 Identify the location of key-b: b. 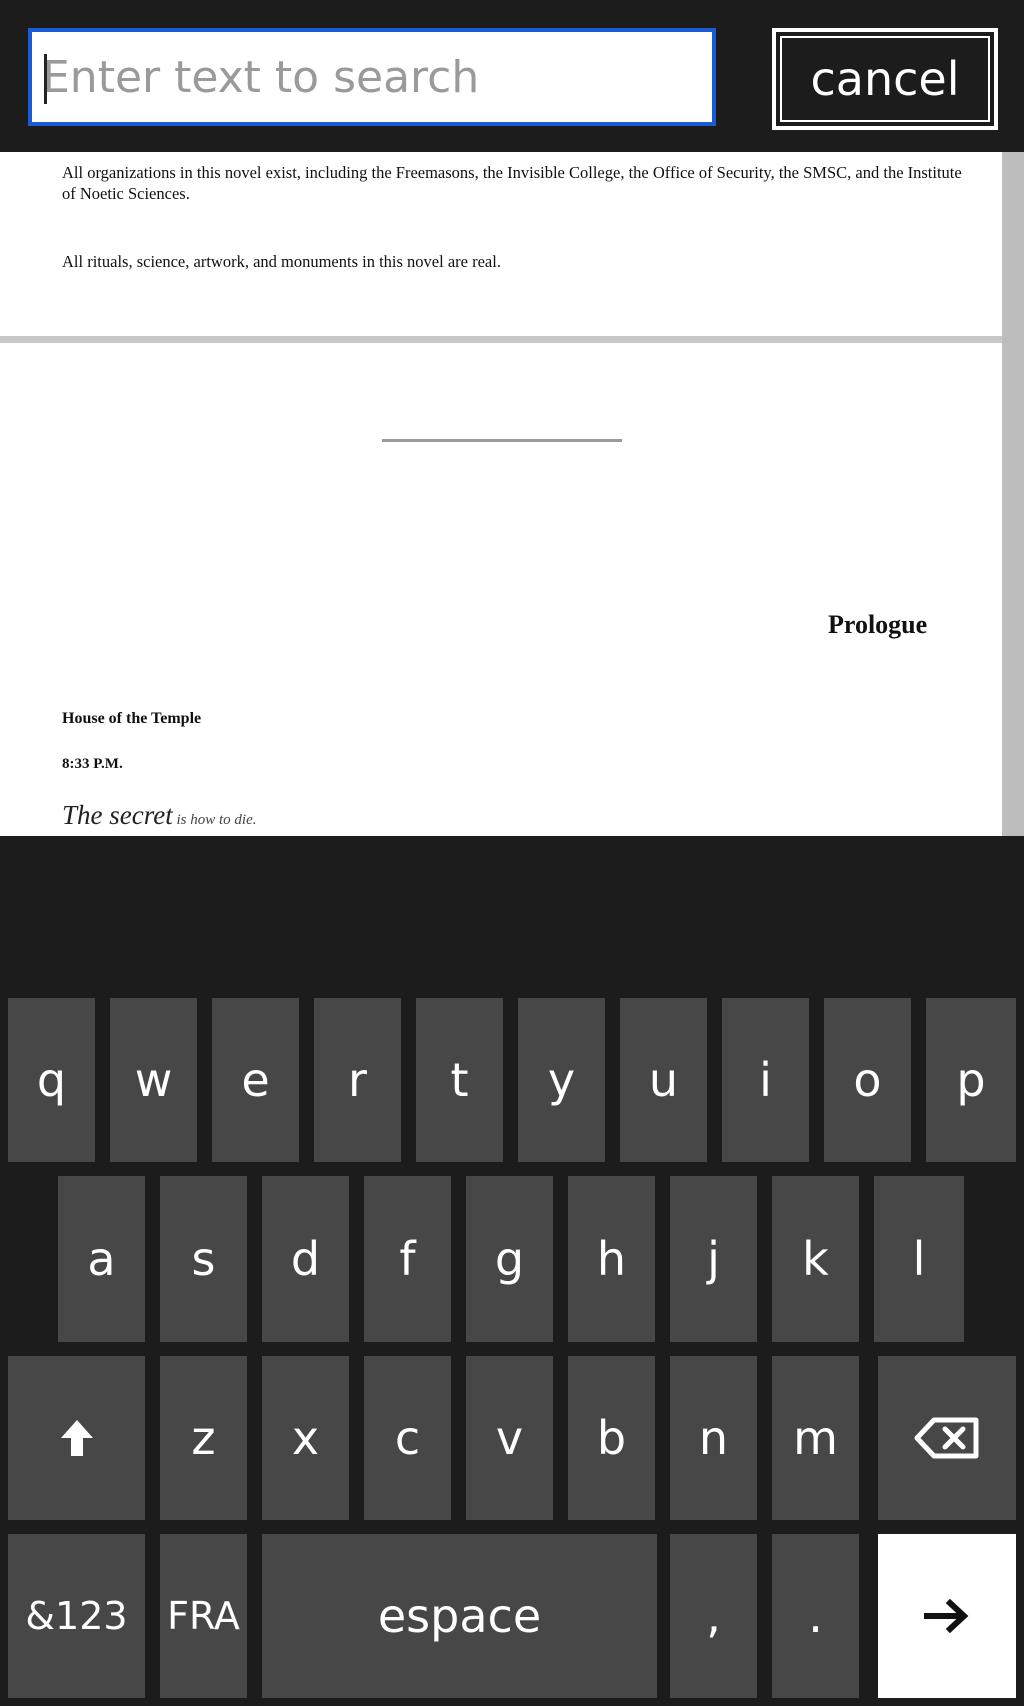
(611, 1438).